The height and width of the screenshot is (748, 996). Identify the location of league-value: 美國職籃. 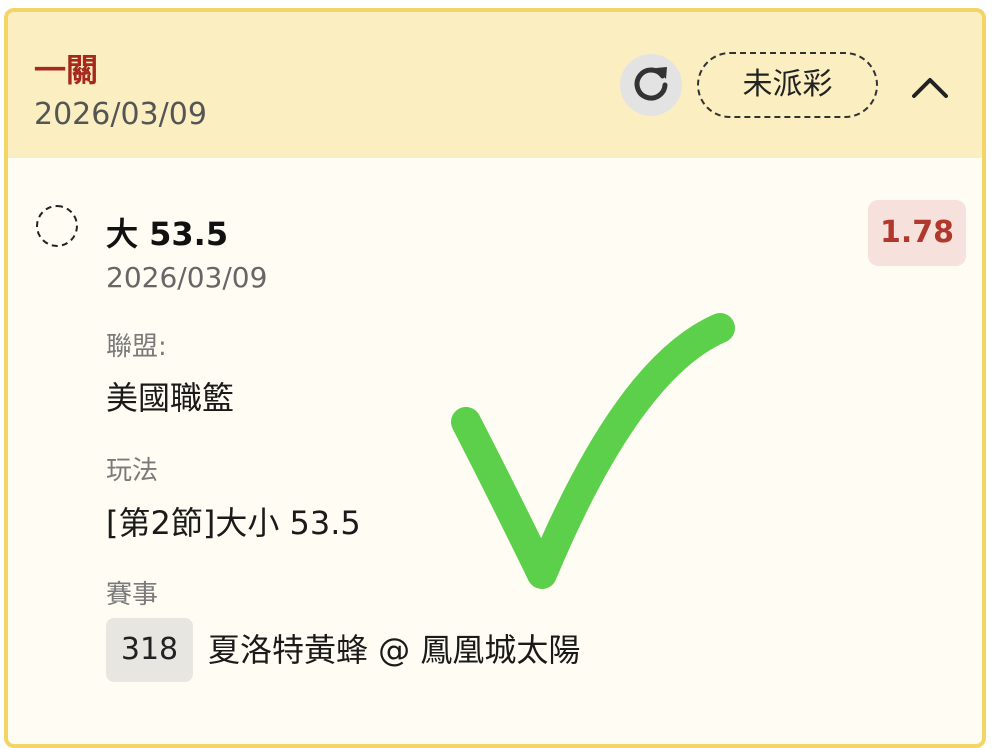
(170, 398).